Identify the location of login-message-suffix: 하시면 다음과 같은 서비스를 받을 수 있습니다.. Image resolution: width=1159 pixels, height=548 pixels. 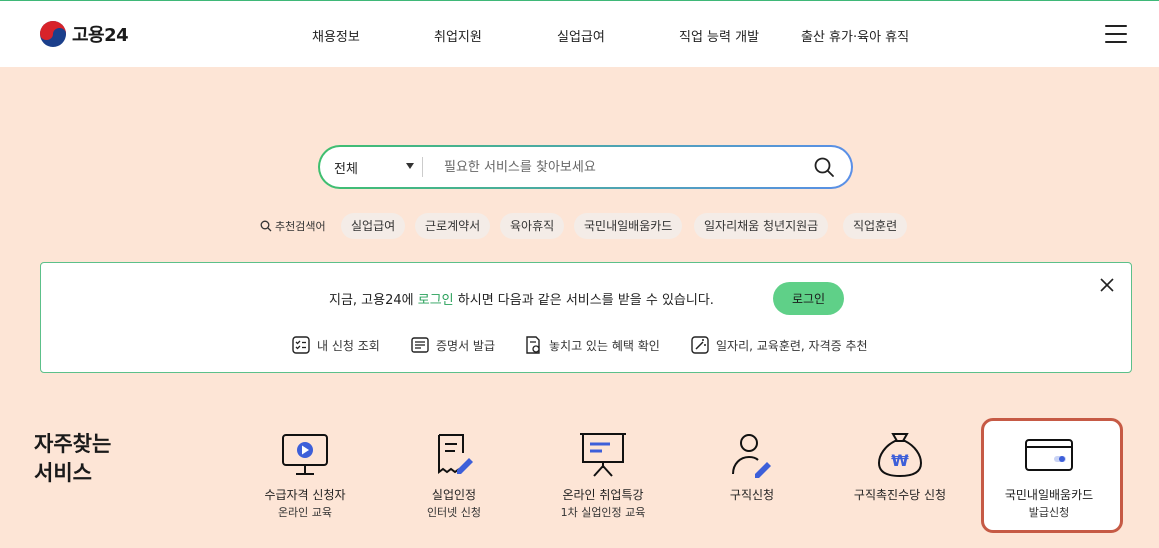
(583, 300).